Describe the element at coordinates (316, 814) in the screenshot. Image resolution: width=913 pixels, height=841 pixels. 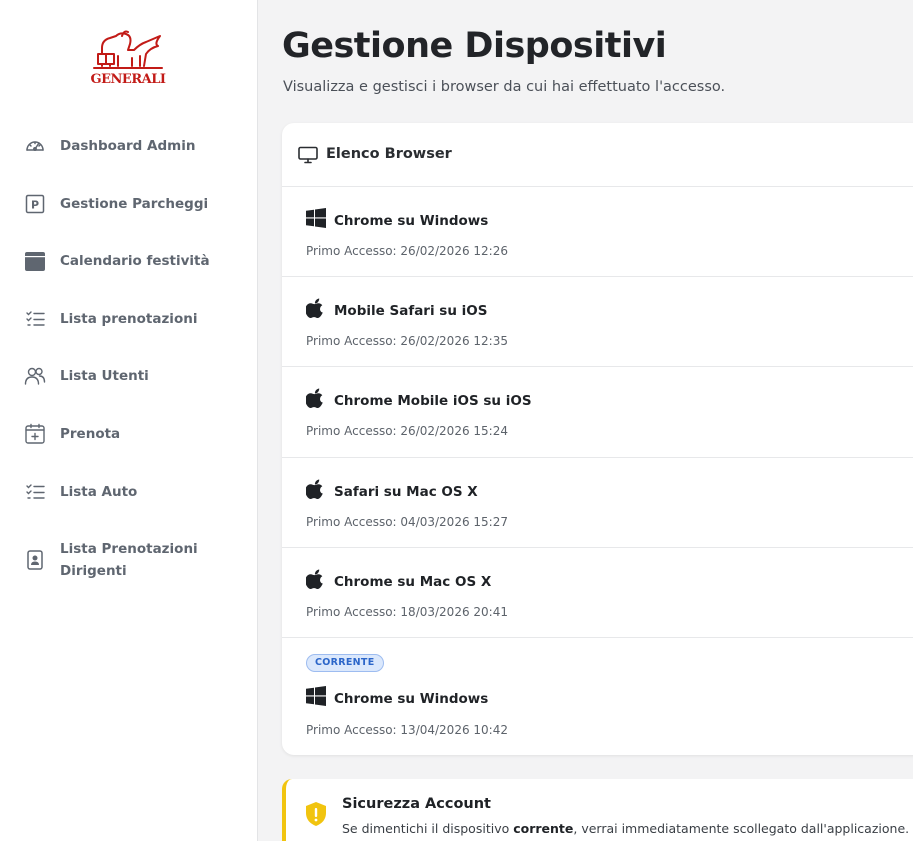
I see `shield-warning-icon` at that location.